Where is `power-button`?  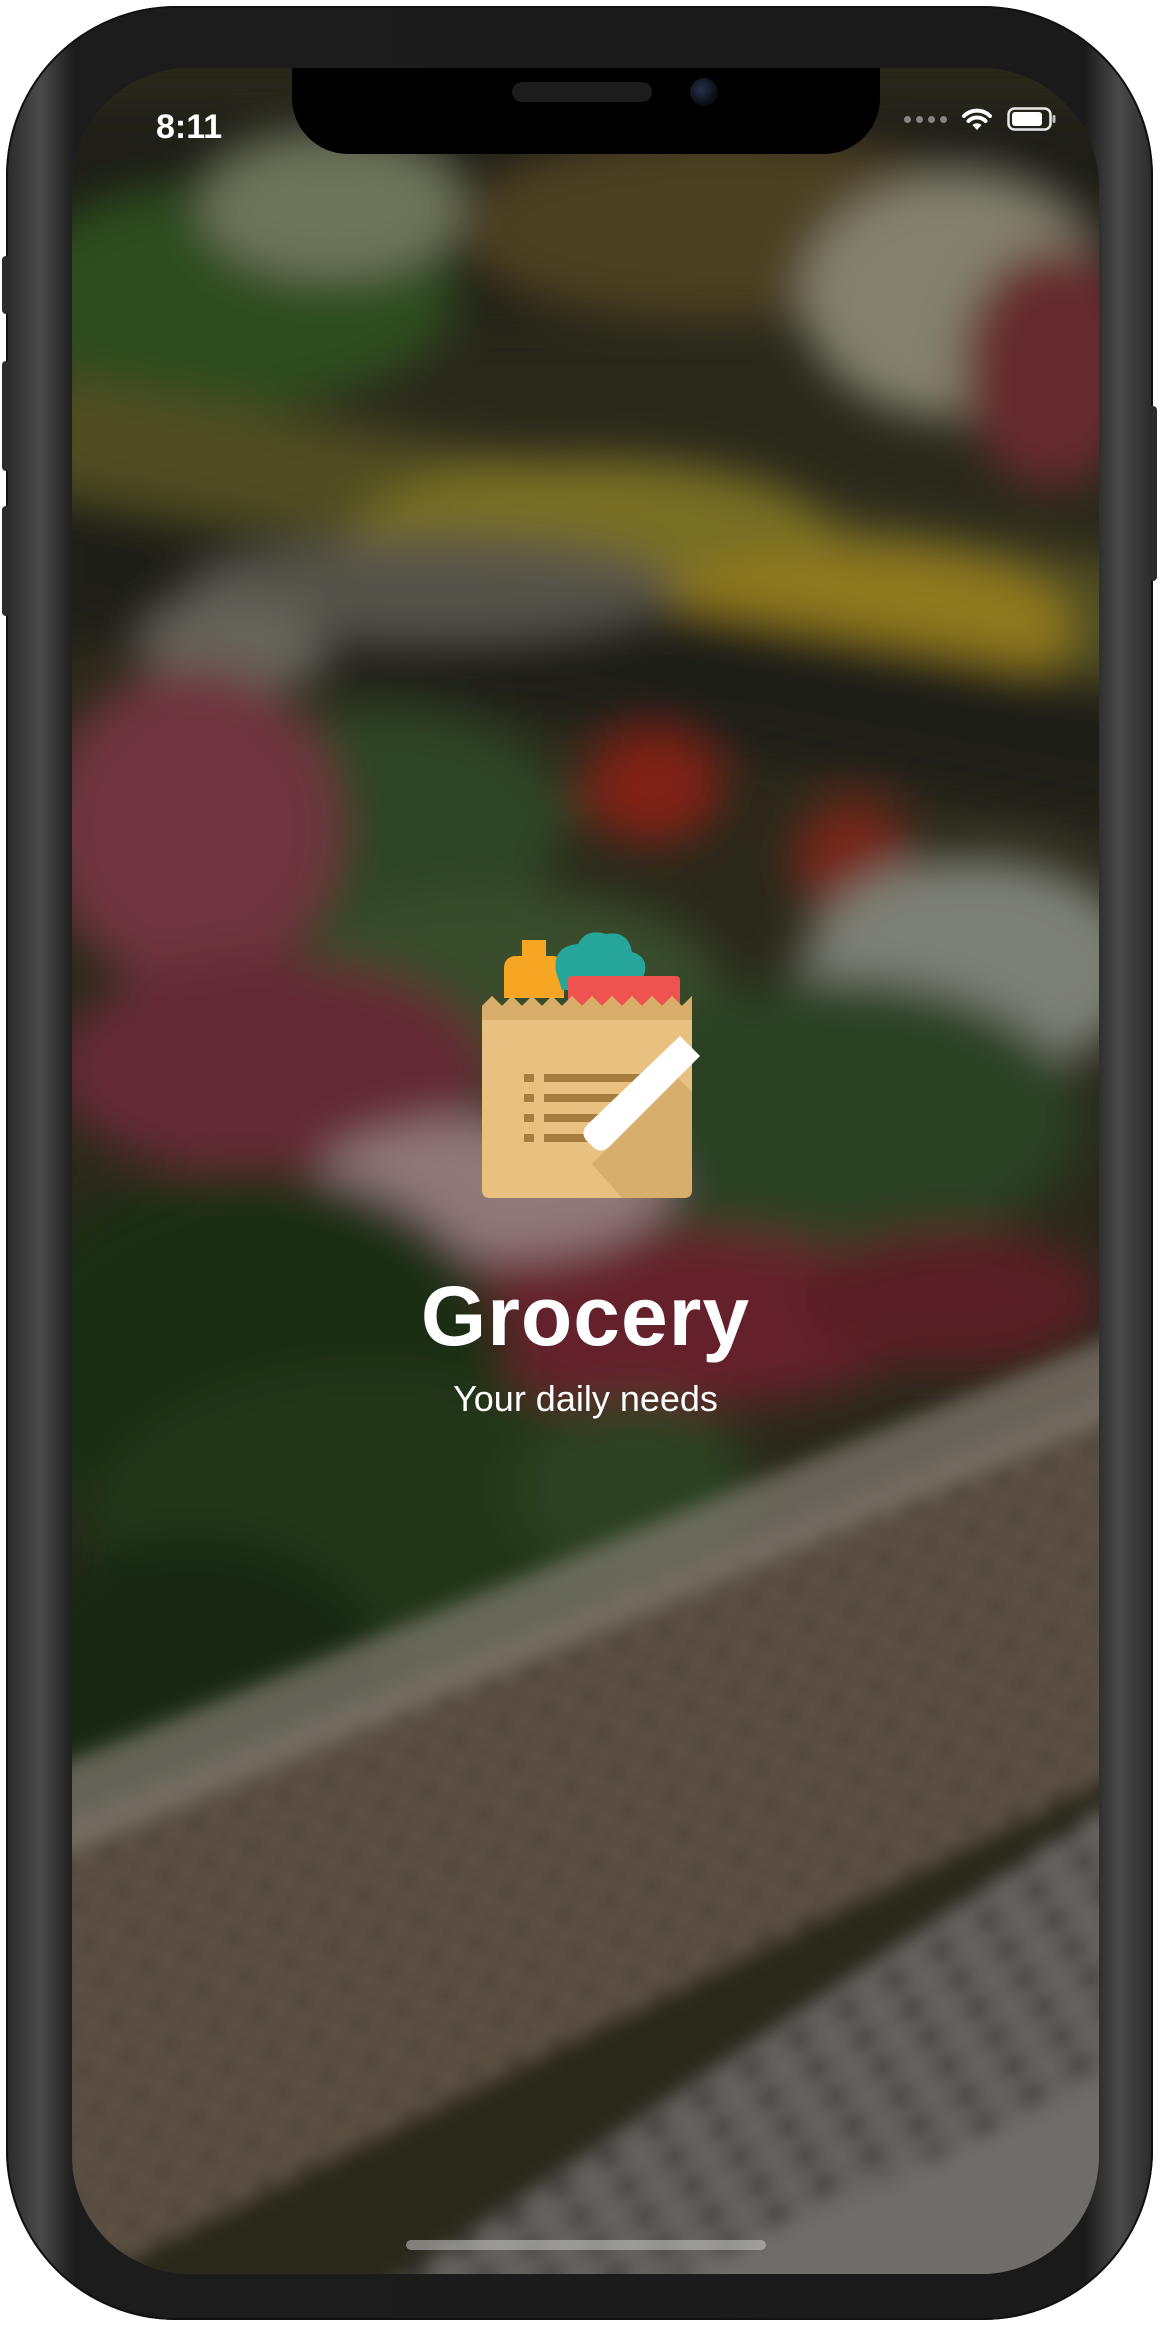
power-button is located at coordinates (1153, 493).